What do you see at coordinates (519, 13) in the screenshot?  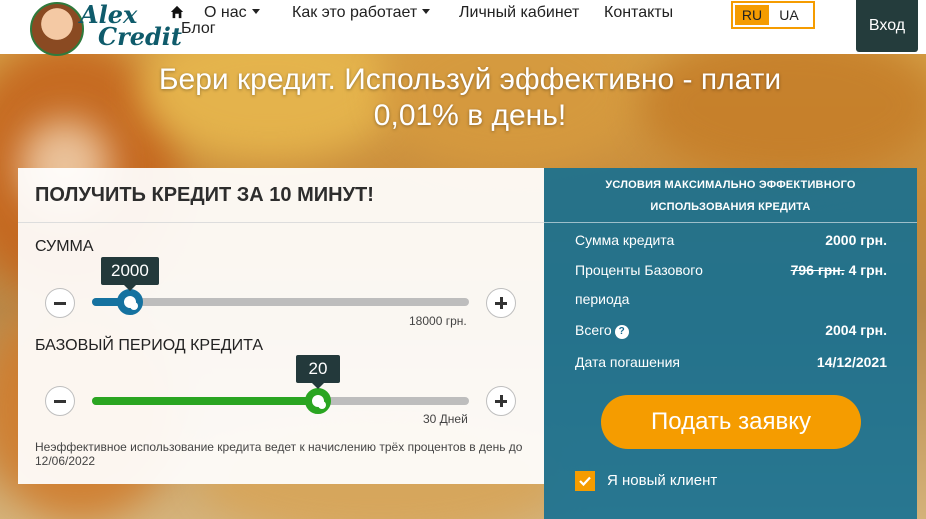 I see `nav-cabinet: Личный кабинет` at bounding box center [519, 13].